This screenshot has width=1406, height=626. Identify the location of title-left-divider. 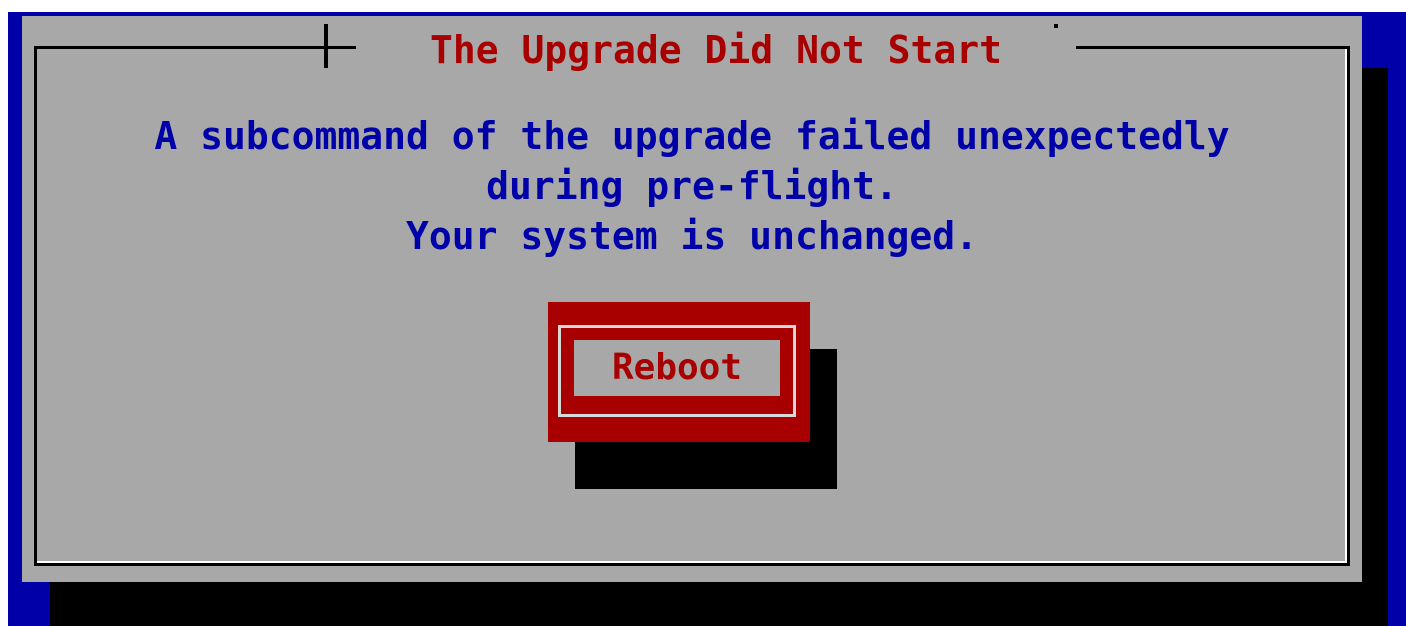
(326, 46).